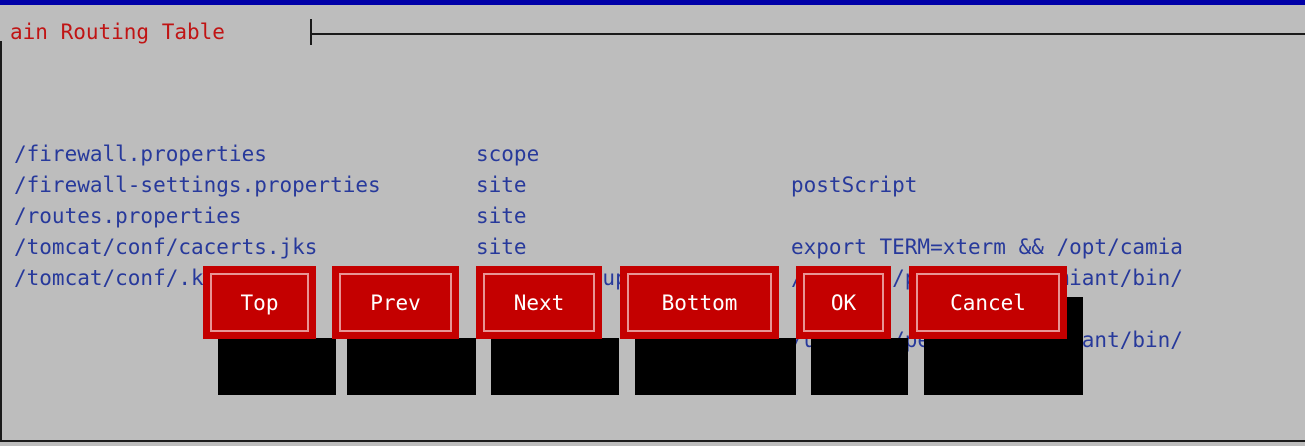  Describe the element at coordinates (1075, 346) in the screenshot. I see `cancel-button-side-shadow` at that location.